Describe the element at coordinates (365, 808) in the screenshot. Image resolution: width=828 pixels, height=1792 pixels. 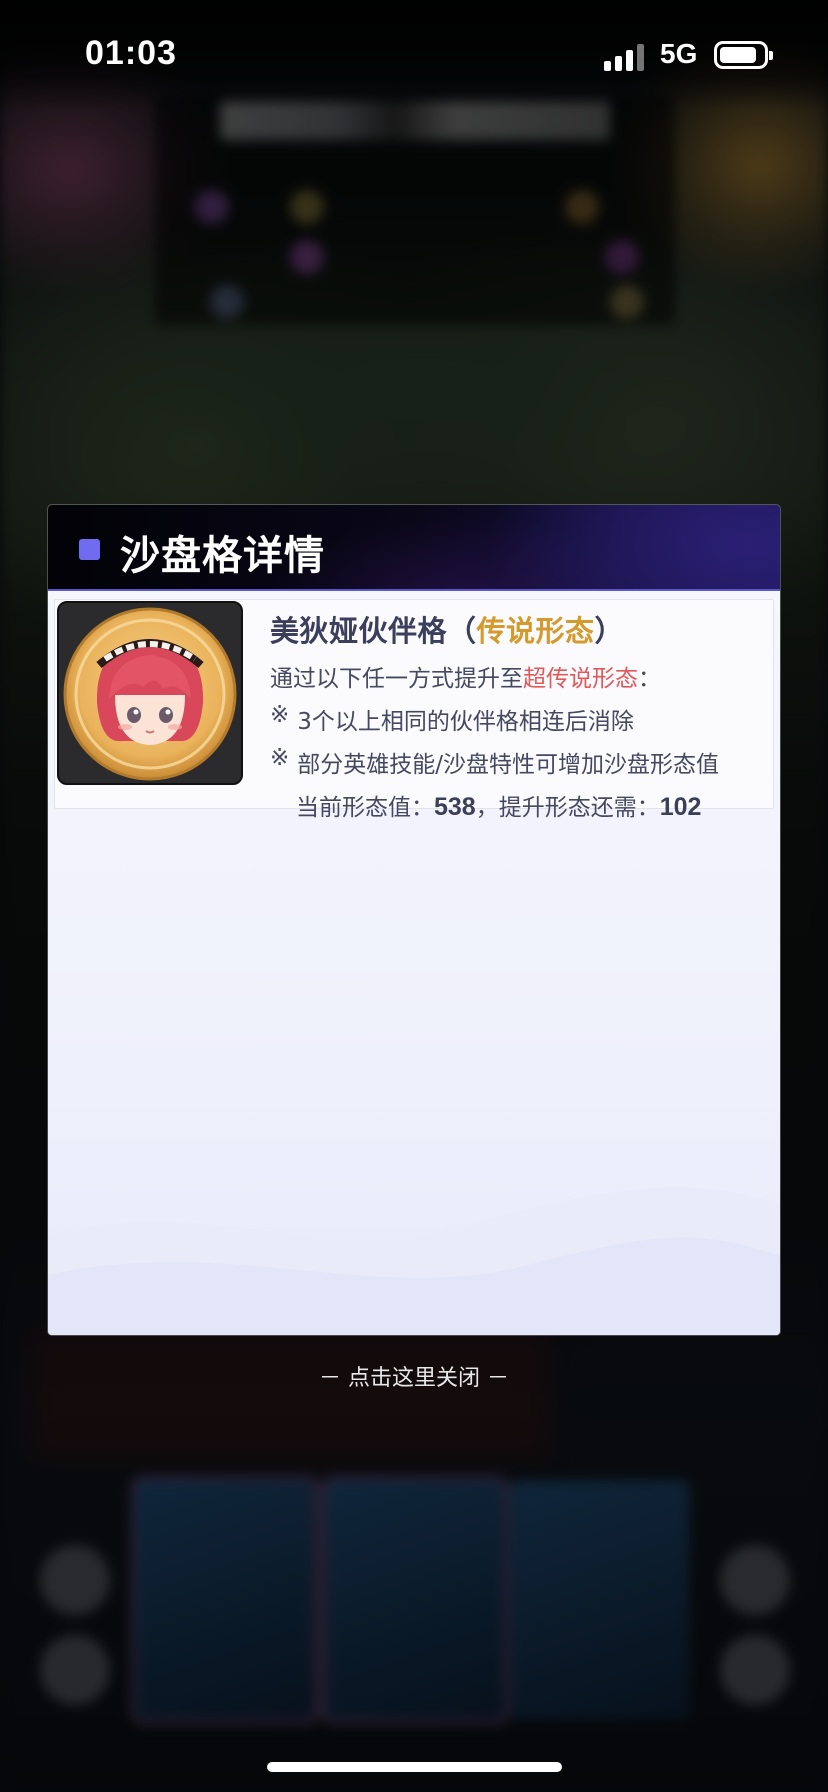
I see `current-value-label: 当前形态值：` at that location.